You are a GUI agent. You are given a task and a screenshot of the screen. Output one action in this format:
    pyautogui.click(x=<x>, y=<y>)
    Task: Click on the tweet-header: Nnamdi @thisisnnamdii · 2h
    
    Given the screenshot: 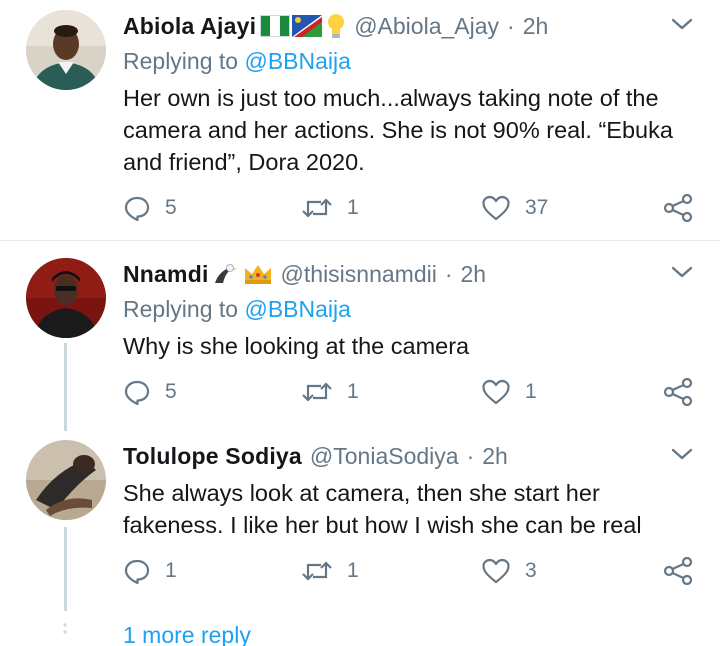 What is the action you would take?
    pyautogui.click(x=304, y=274)
    